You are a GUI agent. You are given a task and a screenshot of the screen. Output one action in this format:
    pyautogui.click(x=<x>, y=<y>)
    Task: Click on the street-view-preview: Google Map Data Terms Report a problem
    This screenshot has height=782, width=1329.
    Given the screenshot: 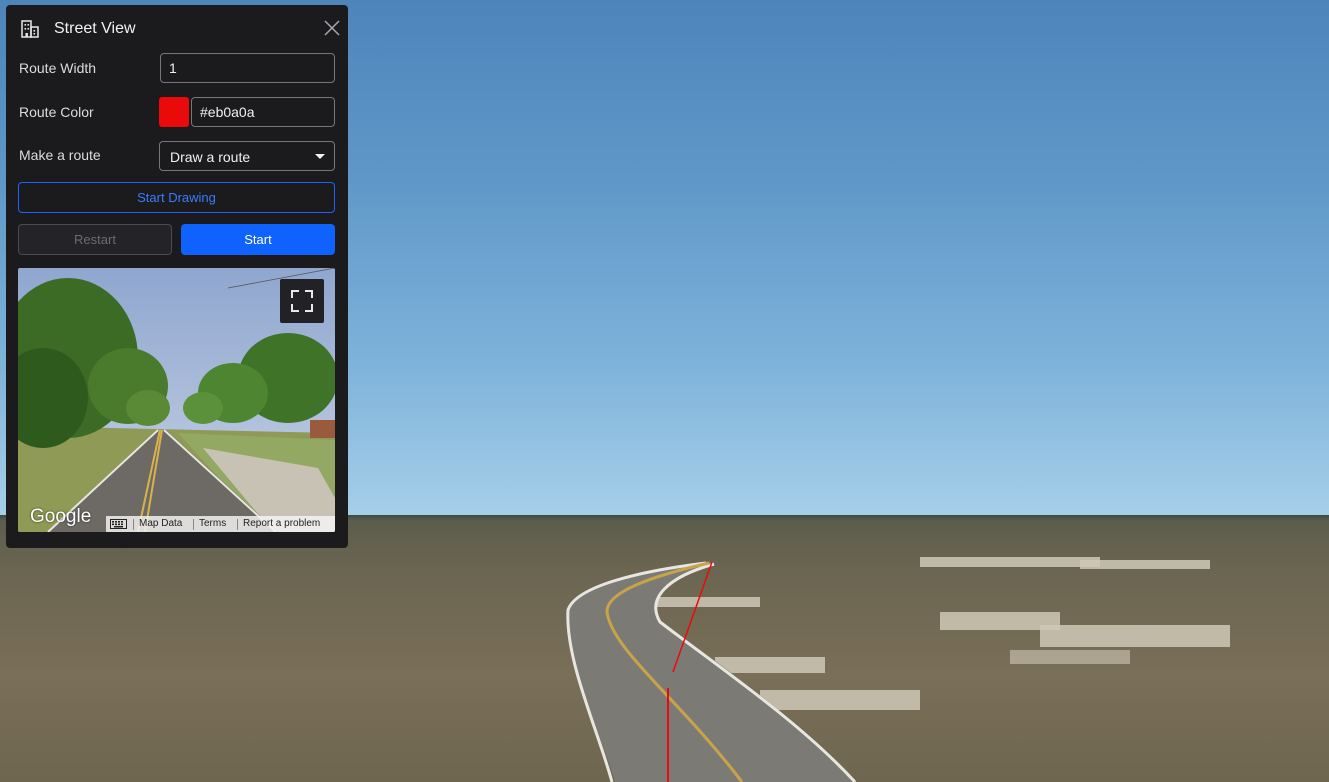 What is the action you would take?
    pyautogui.click(x=176, y=400)
    